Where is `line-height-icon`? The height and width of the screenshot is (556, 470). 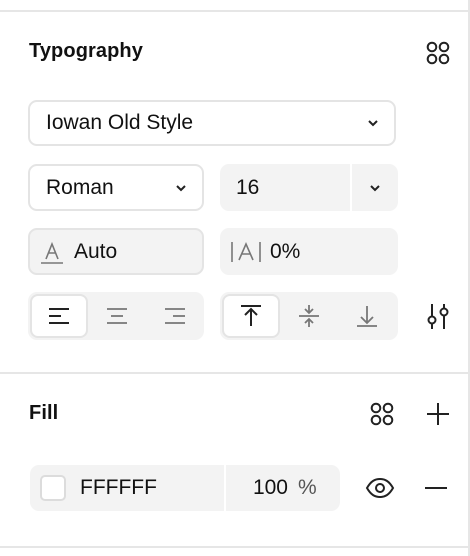 line-height-icon is located at coordinates (52, 252).